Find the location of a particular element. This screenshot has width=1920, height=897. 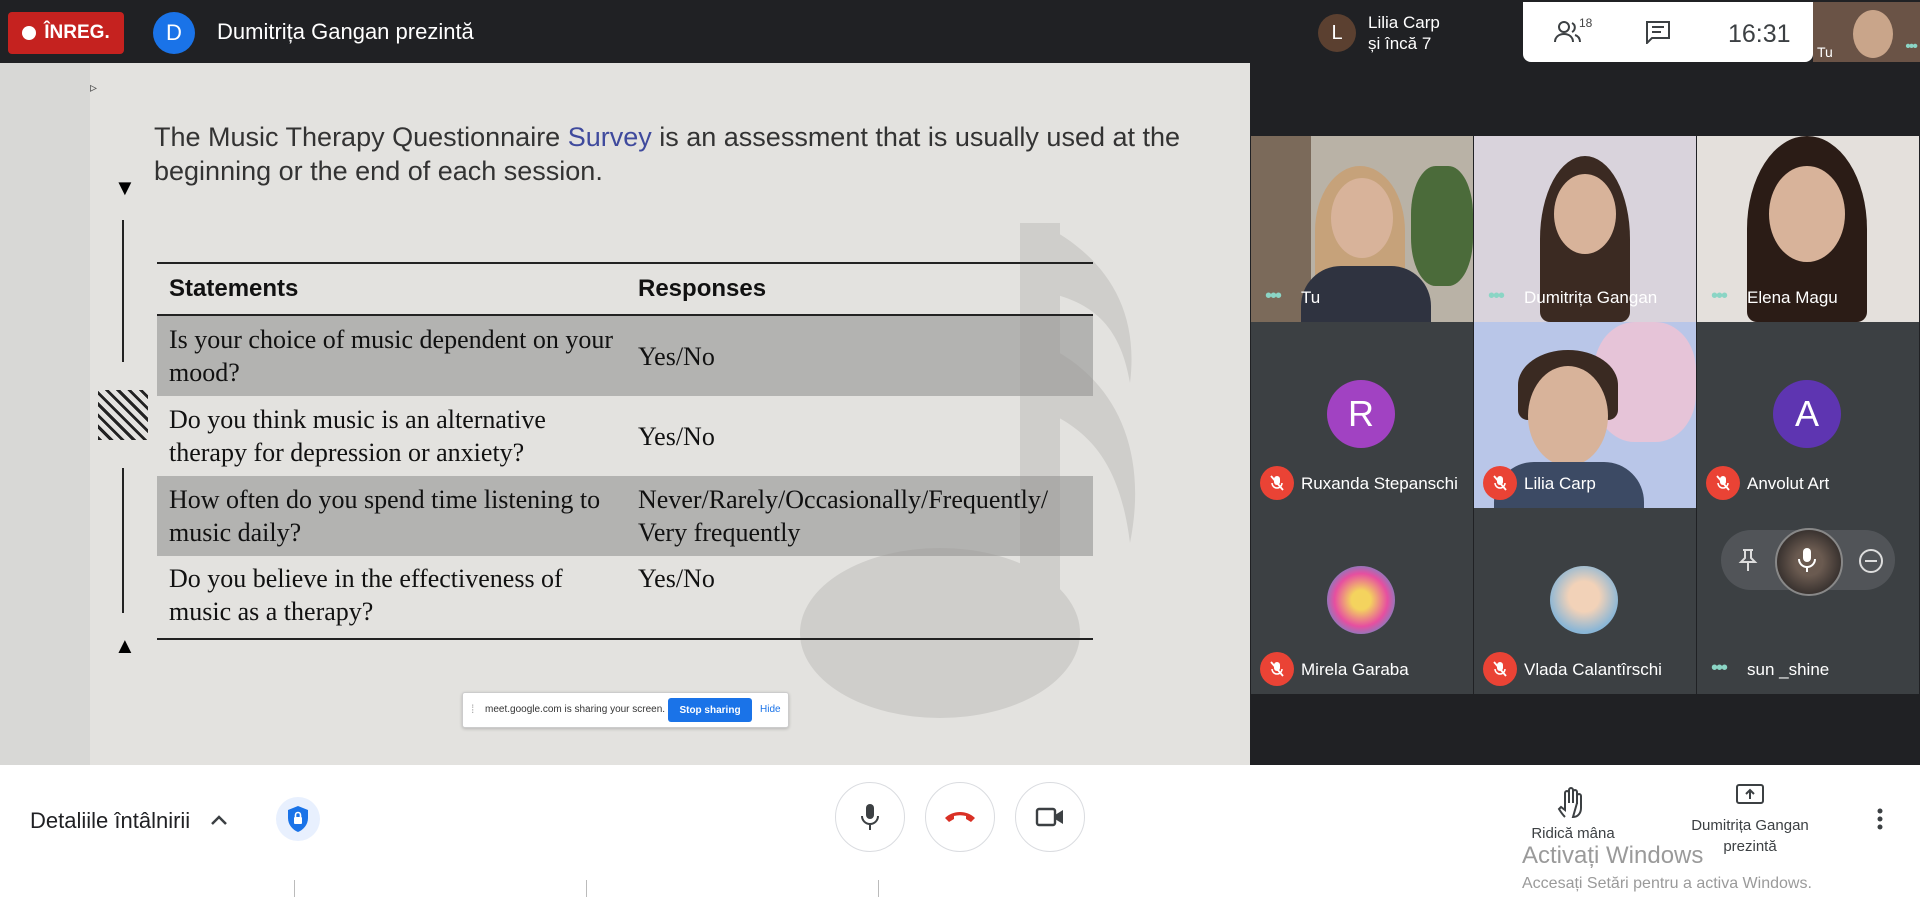

participant-avatar: A is located at coordinates (1807, 414).